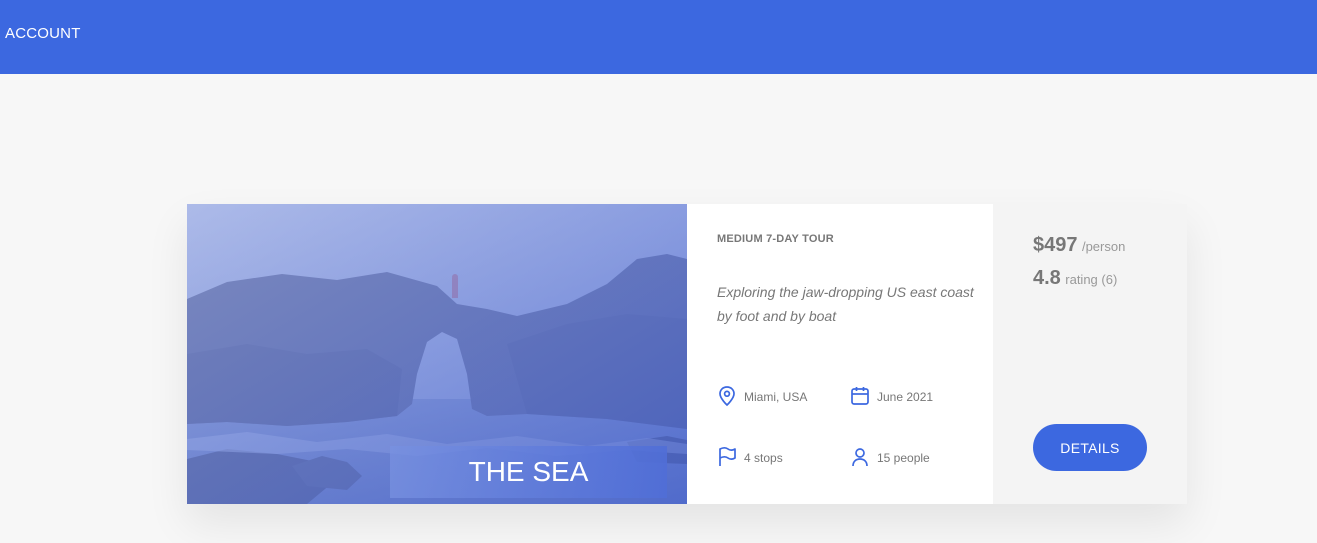 The height and width of the screenshot is (543, 1317). I want to click on stops-text: 4 stops, so click(763, 458).